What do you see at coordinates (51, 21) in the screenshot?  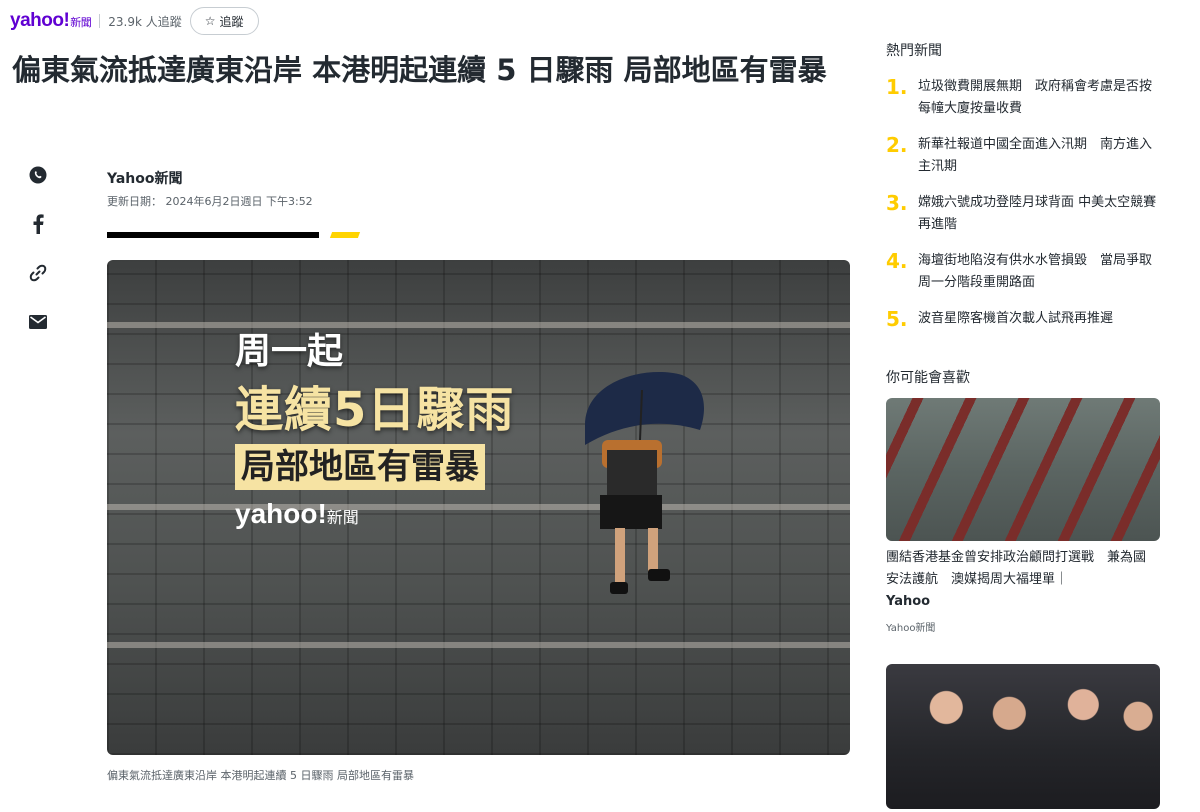 I see `yahoo-news-logo: yahoo!新聞` at bounding box center [51, 21].